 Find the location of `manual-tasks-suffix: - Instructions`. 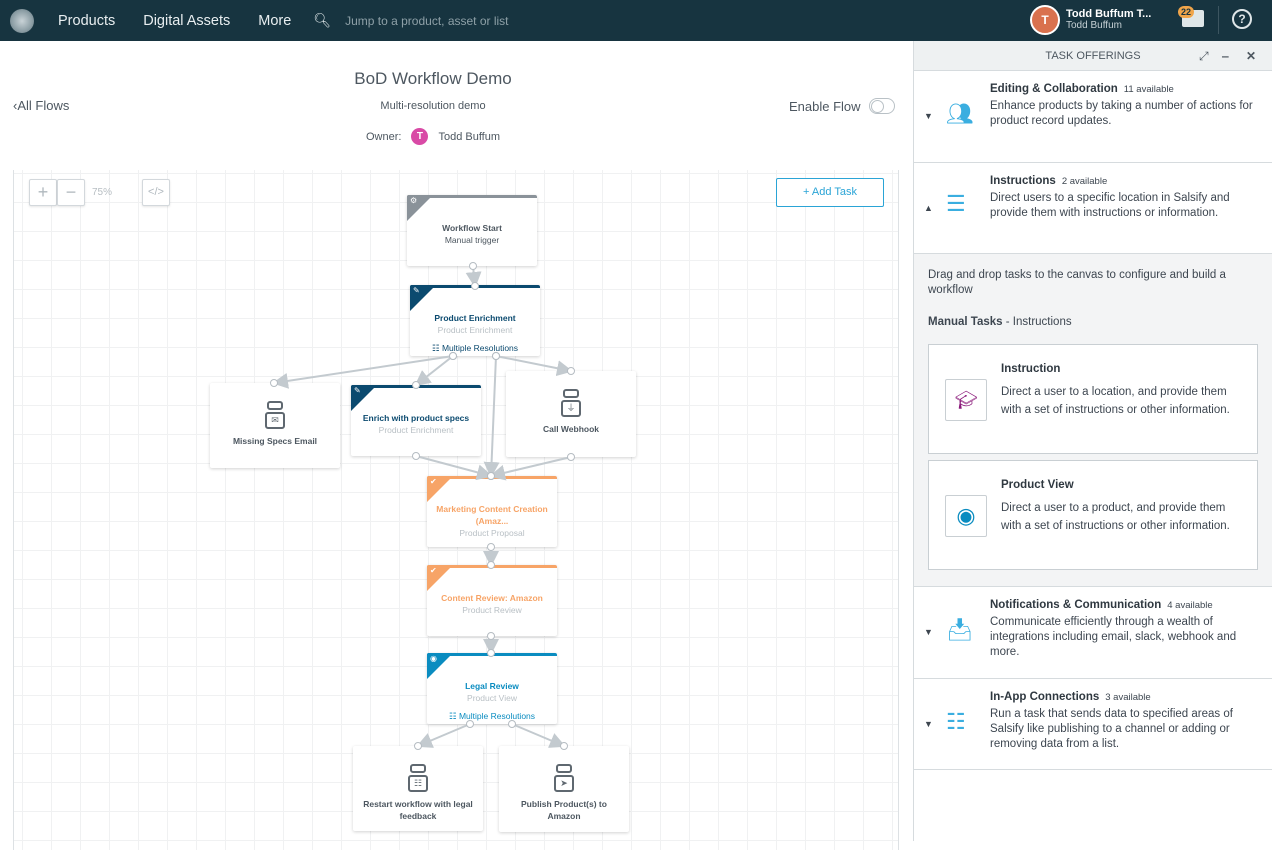

manual-tasks-suffix: - Instructions is located at coordinates (1037, 322).